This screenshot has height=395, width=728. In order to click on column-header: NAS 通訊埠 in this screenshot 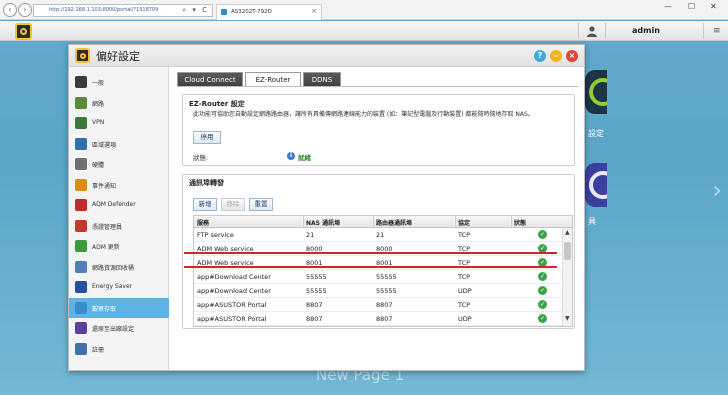, I will do `click(323, 222)`.